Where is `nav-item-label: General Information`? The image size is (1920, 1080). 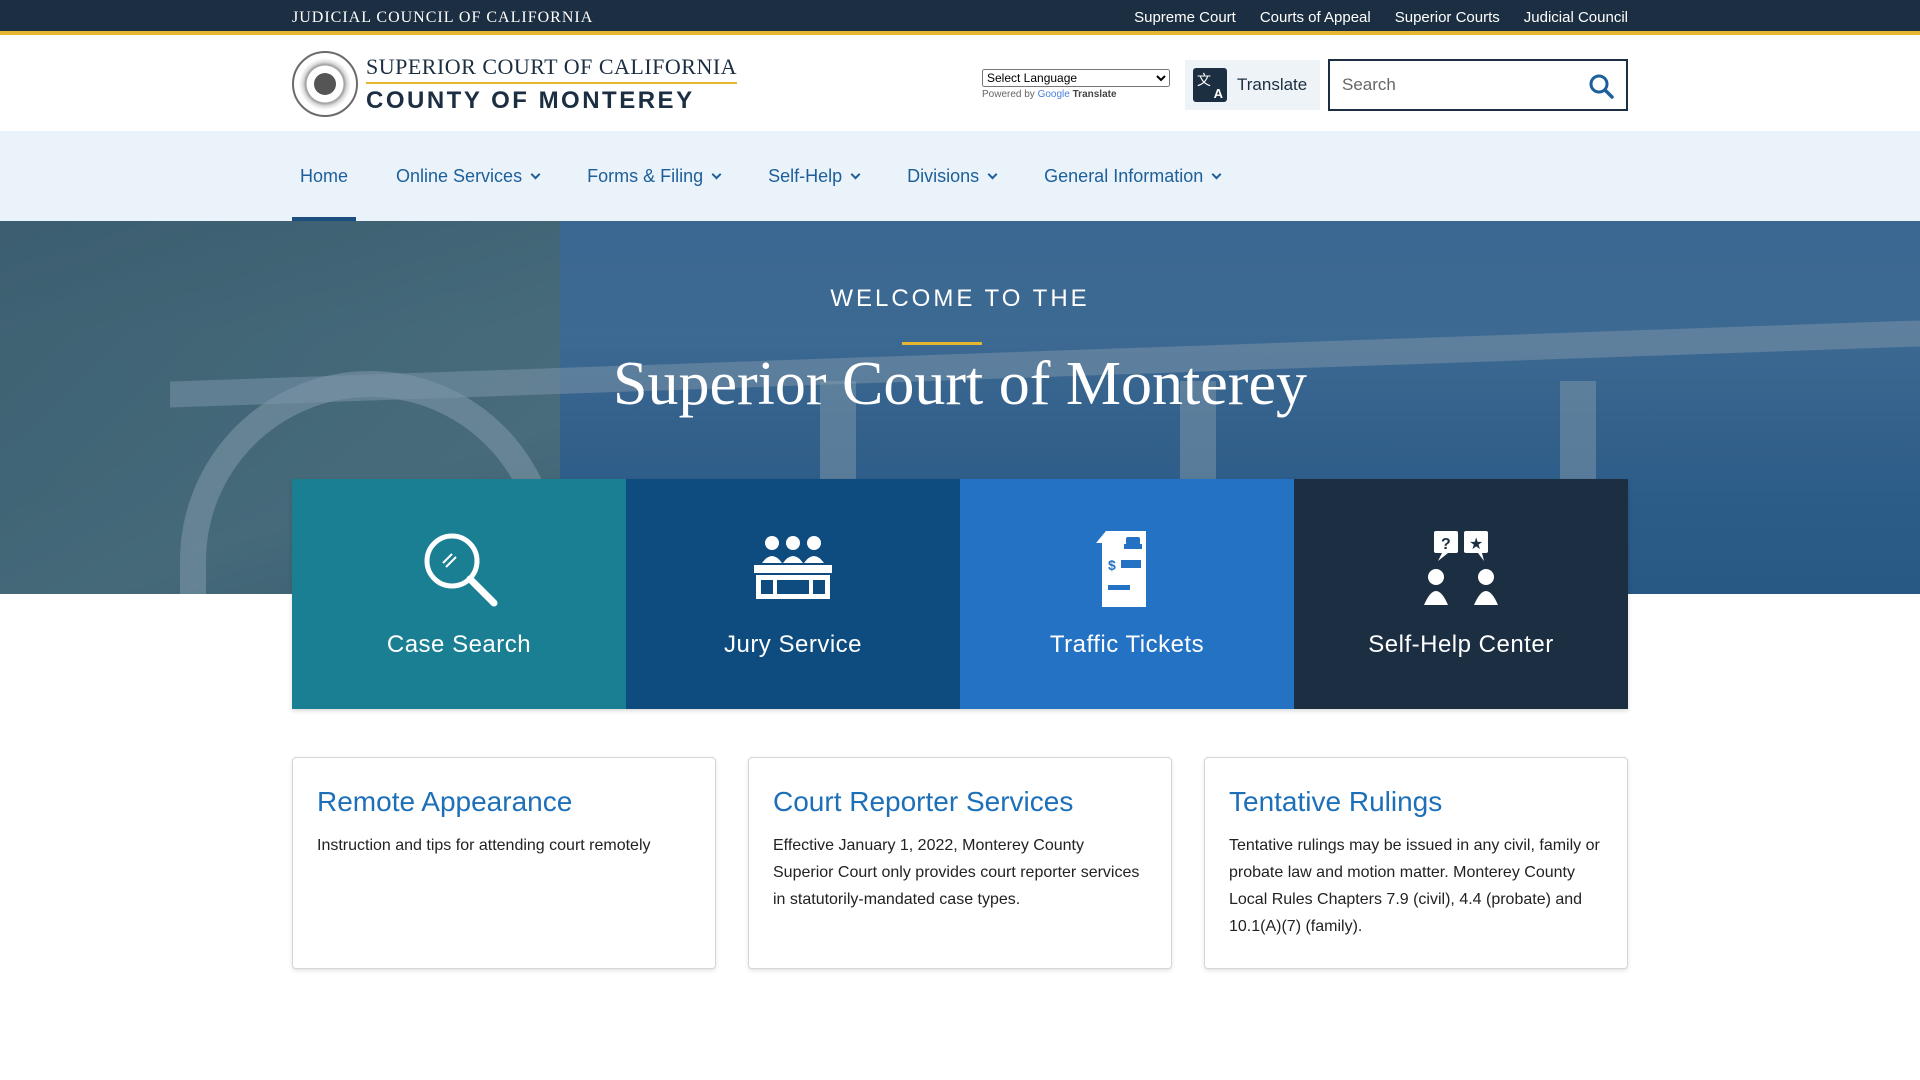
nav-item-label: General Information is located at coordinates (1124, 175).